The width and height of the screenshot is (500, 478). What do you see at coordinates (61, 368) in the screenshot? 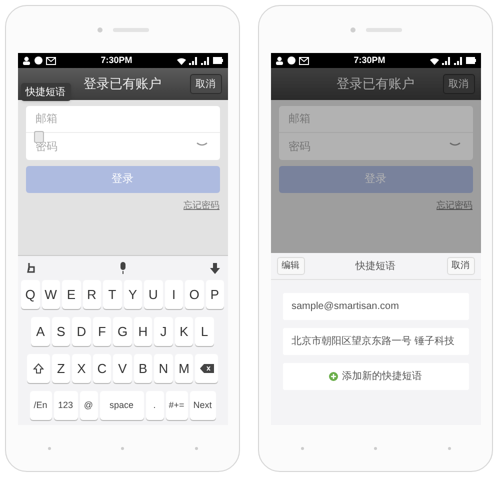
I see `keyboard-key: Z` at bounding box center [61, 368].